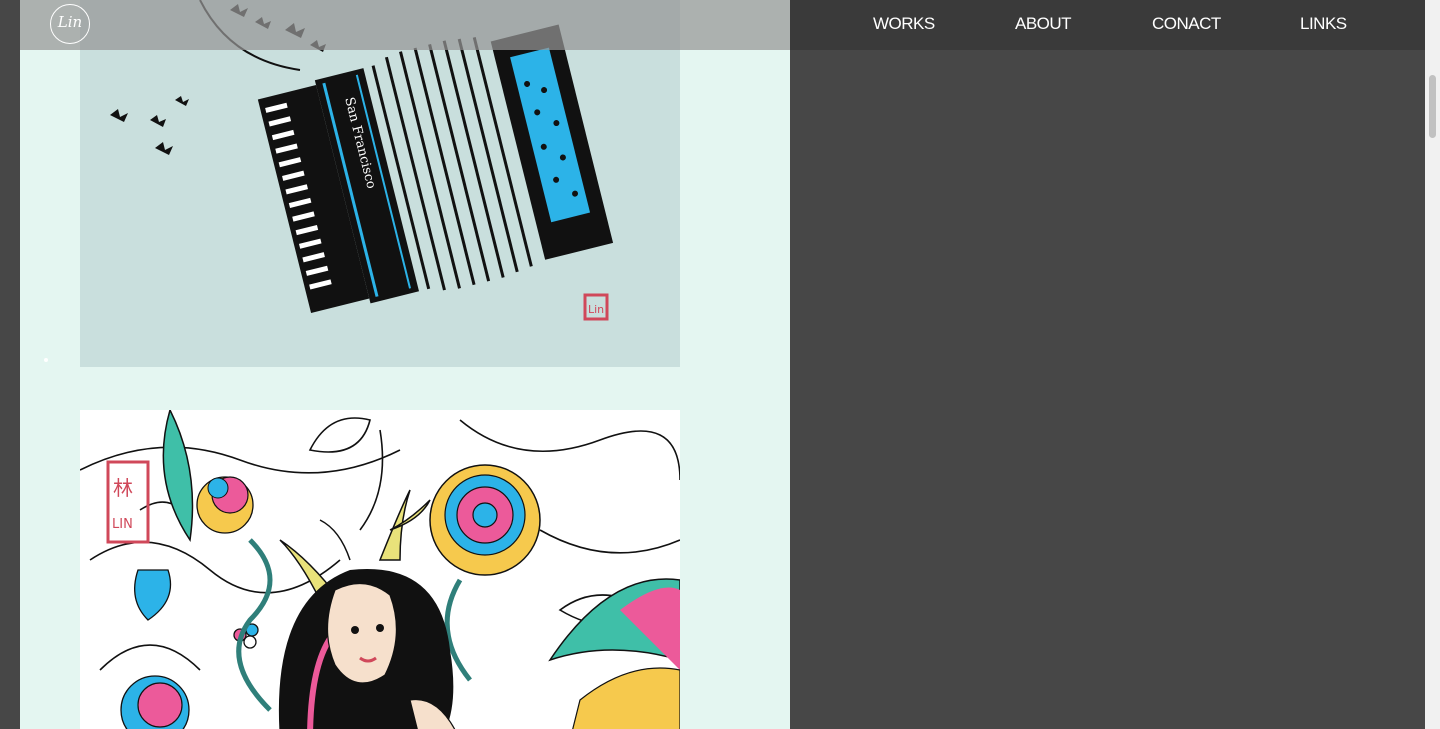 The width and height of the screenshot is (1440, 729). What do you see at coordinates (1043, 25) in the screenshot?
I see `nav-about-link: ABOUT` at bounding box center [1043, 25].